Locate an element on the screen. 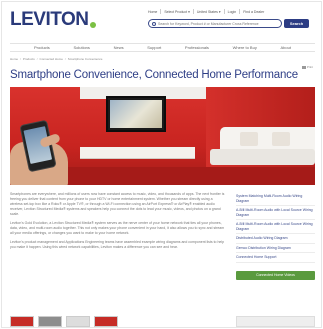 The width and height of the screenshot is (323, 329). breadcrumb-connected-home: Connected Home is located at coordinates (51, 59).